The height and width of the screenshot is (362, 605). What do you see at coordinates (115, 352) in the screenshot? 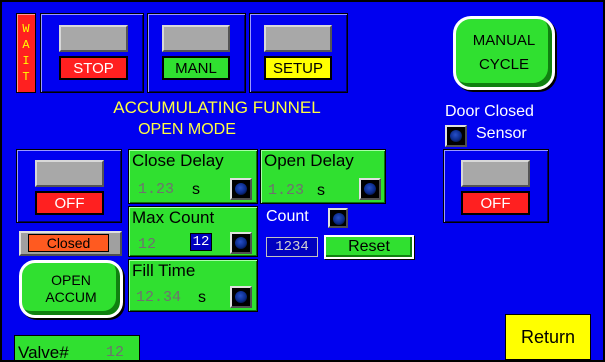
I see `valve-value: 12` at bounding box center [115, 352].